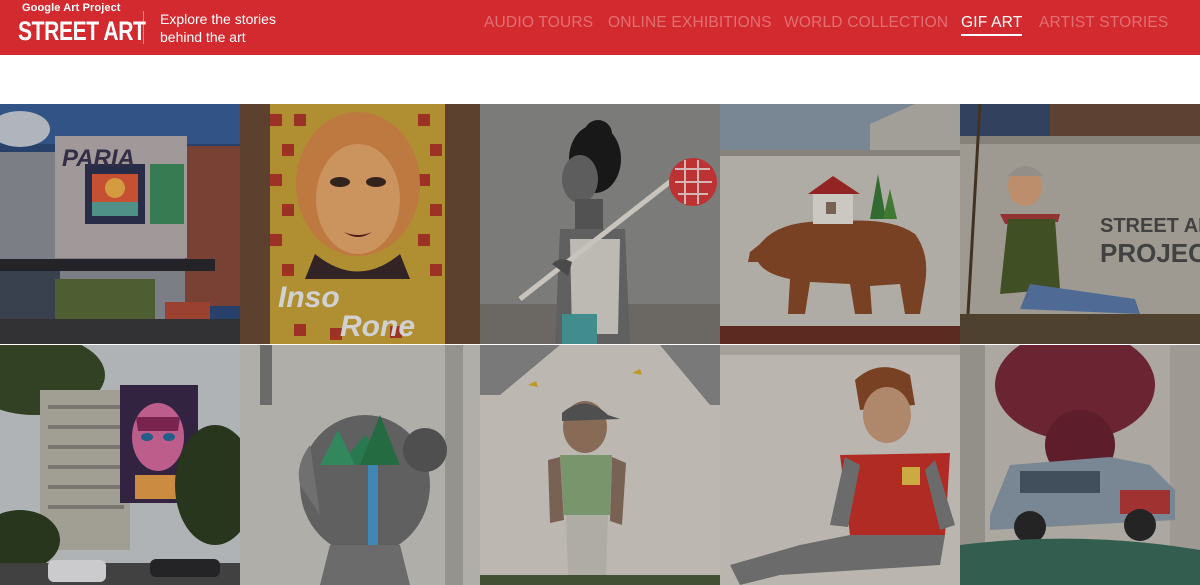 The height and width of the screenshot is (585, 1200). I want to click on watermark-project: PROJECT, so click(1150, 253).